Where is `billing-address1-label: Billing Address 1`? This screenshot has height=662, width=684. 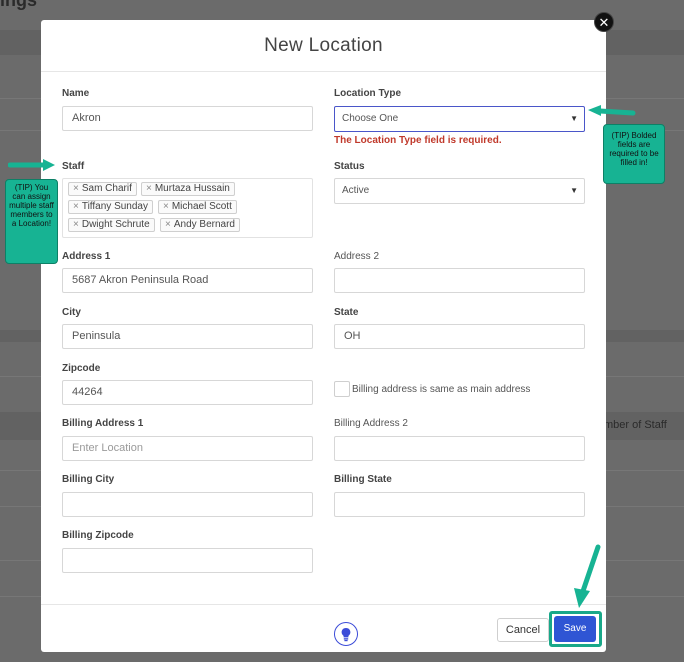
billing-address1-label: Billing Address 1 is located at coordinates (103, 423).